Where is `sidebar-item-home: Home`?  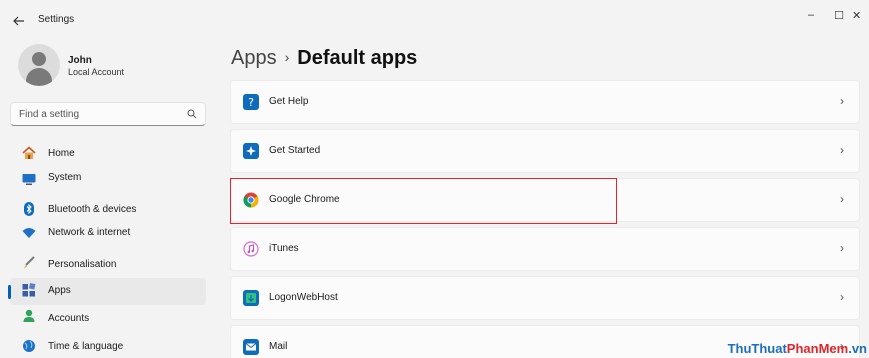
sidebar-item-home: Home is located at coordinates (108, 154).